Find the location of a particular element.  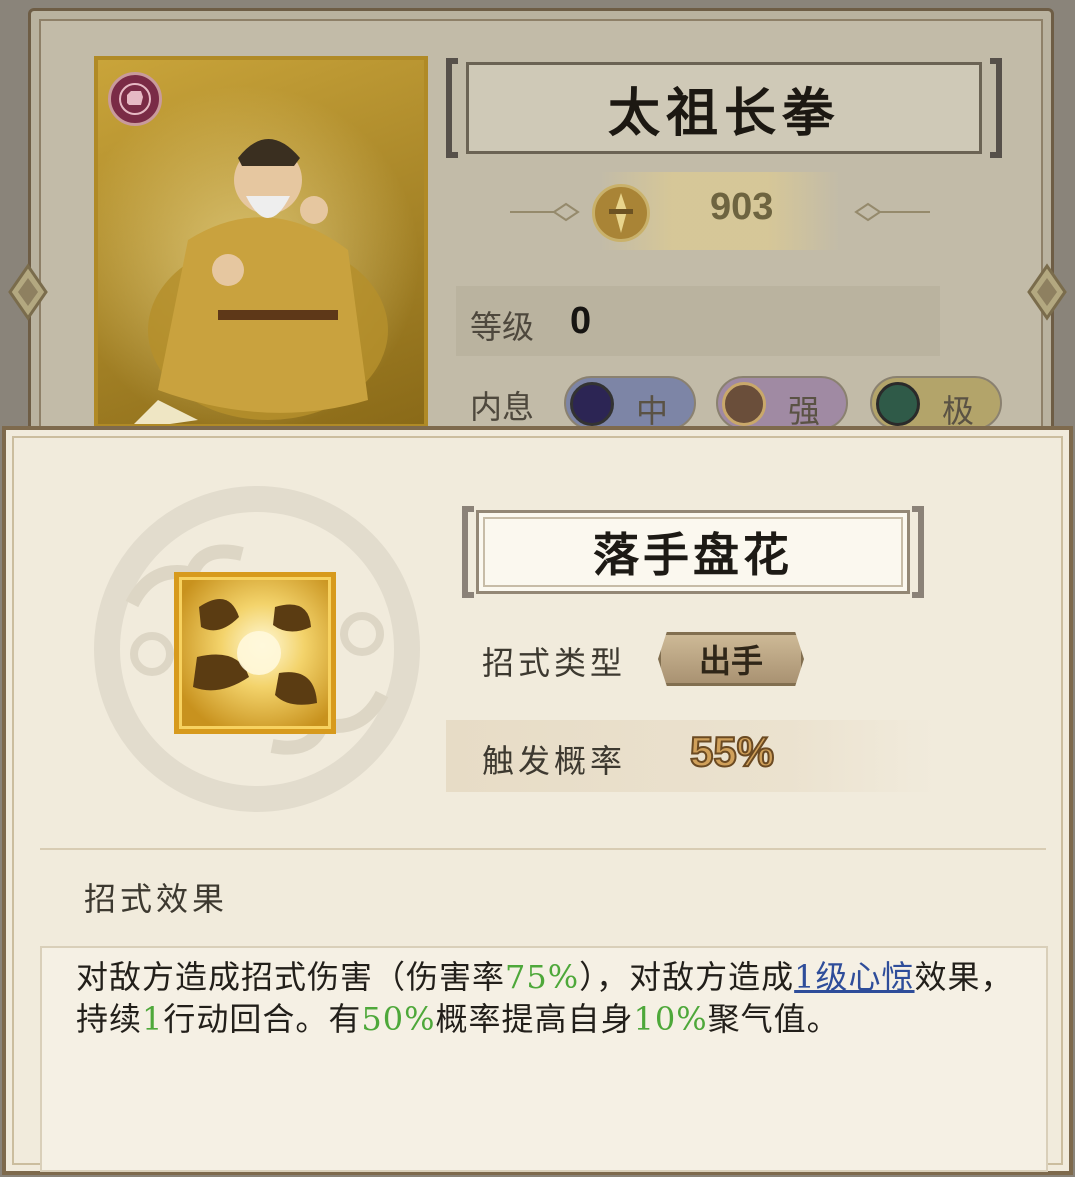

skill-type-badge: 出手 is located at coordinates (731, 659).